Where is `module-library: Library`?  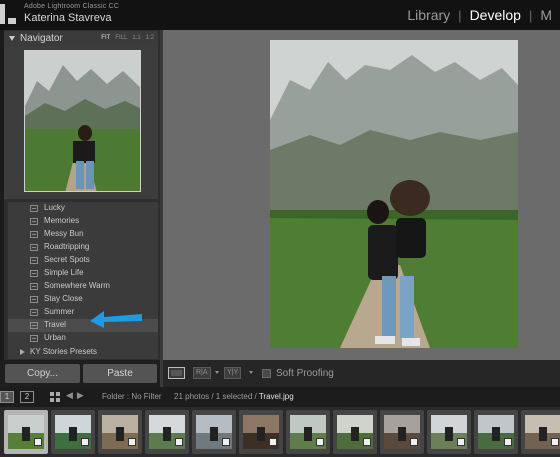
module-library: Library is located at coordinates (428, 15).